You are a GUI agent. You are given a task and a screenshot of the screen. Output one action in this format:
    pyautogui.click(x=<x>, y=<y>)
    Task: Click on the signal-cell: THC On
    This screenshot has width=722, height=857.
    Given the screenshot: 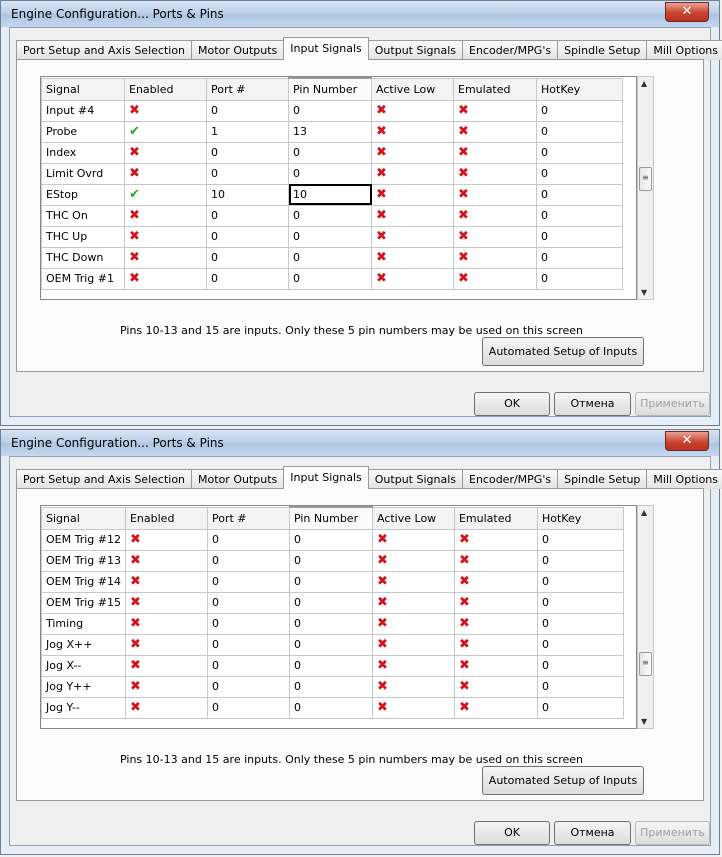 What is the action you would take?
    pyautogui.click(x=83, y=215)
    